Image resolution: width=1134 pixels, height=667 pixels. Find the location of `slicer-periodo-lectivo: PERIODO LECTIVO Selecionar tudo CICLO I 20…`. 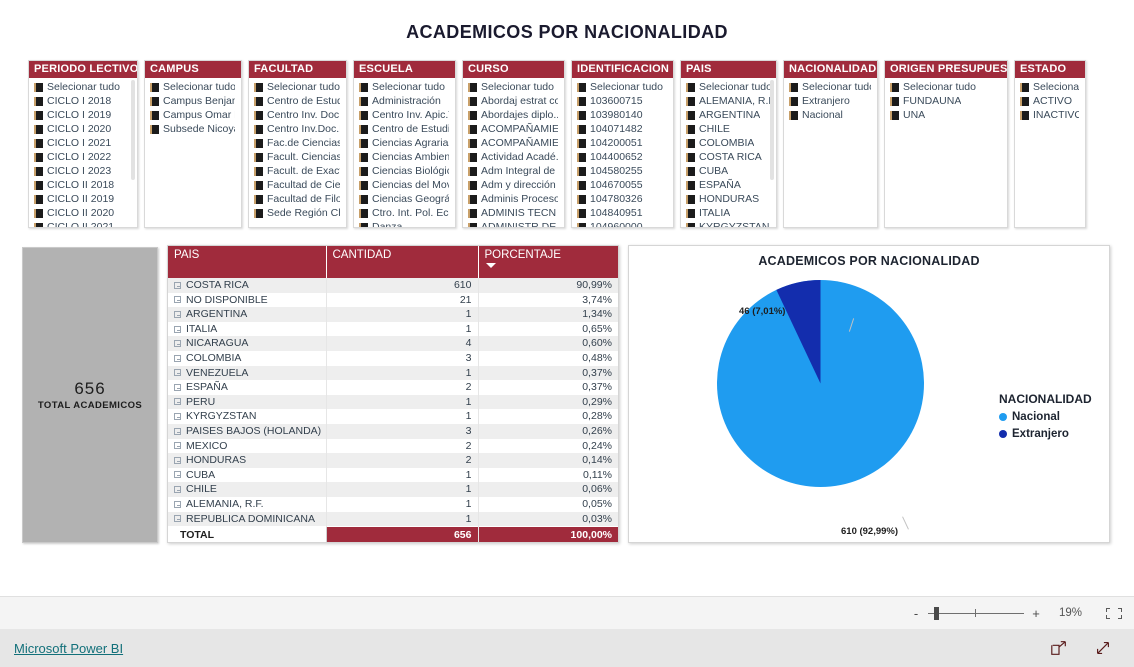

slicer-periodo-lectivo: PERIODO LECTIVO Selecionar tudo CICLO I 20… is located at coordinates (83, 144).